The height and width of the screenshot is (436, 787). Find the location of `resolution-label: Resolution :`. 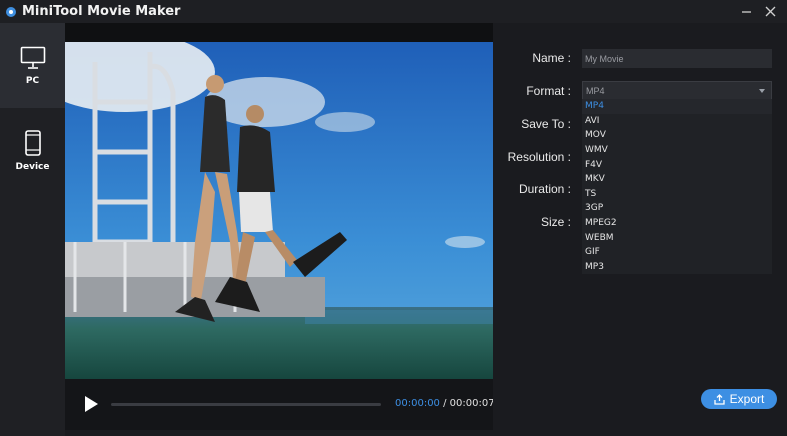

resolution-label: Resolution : is located at coordinates (539, 157).